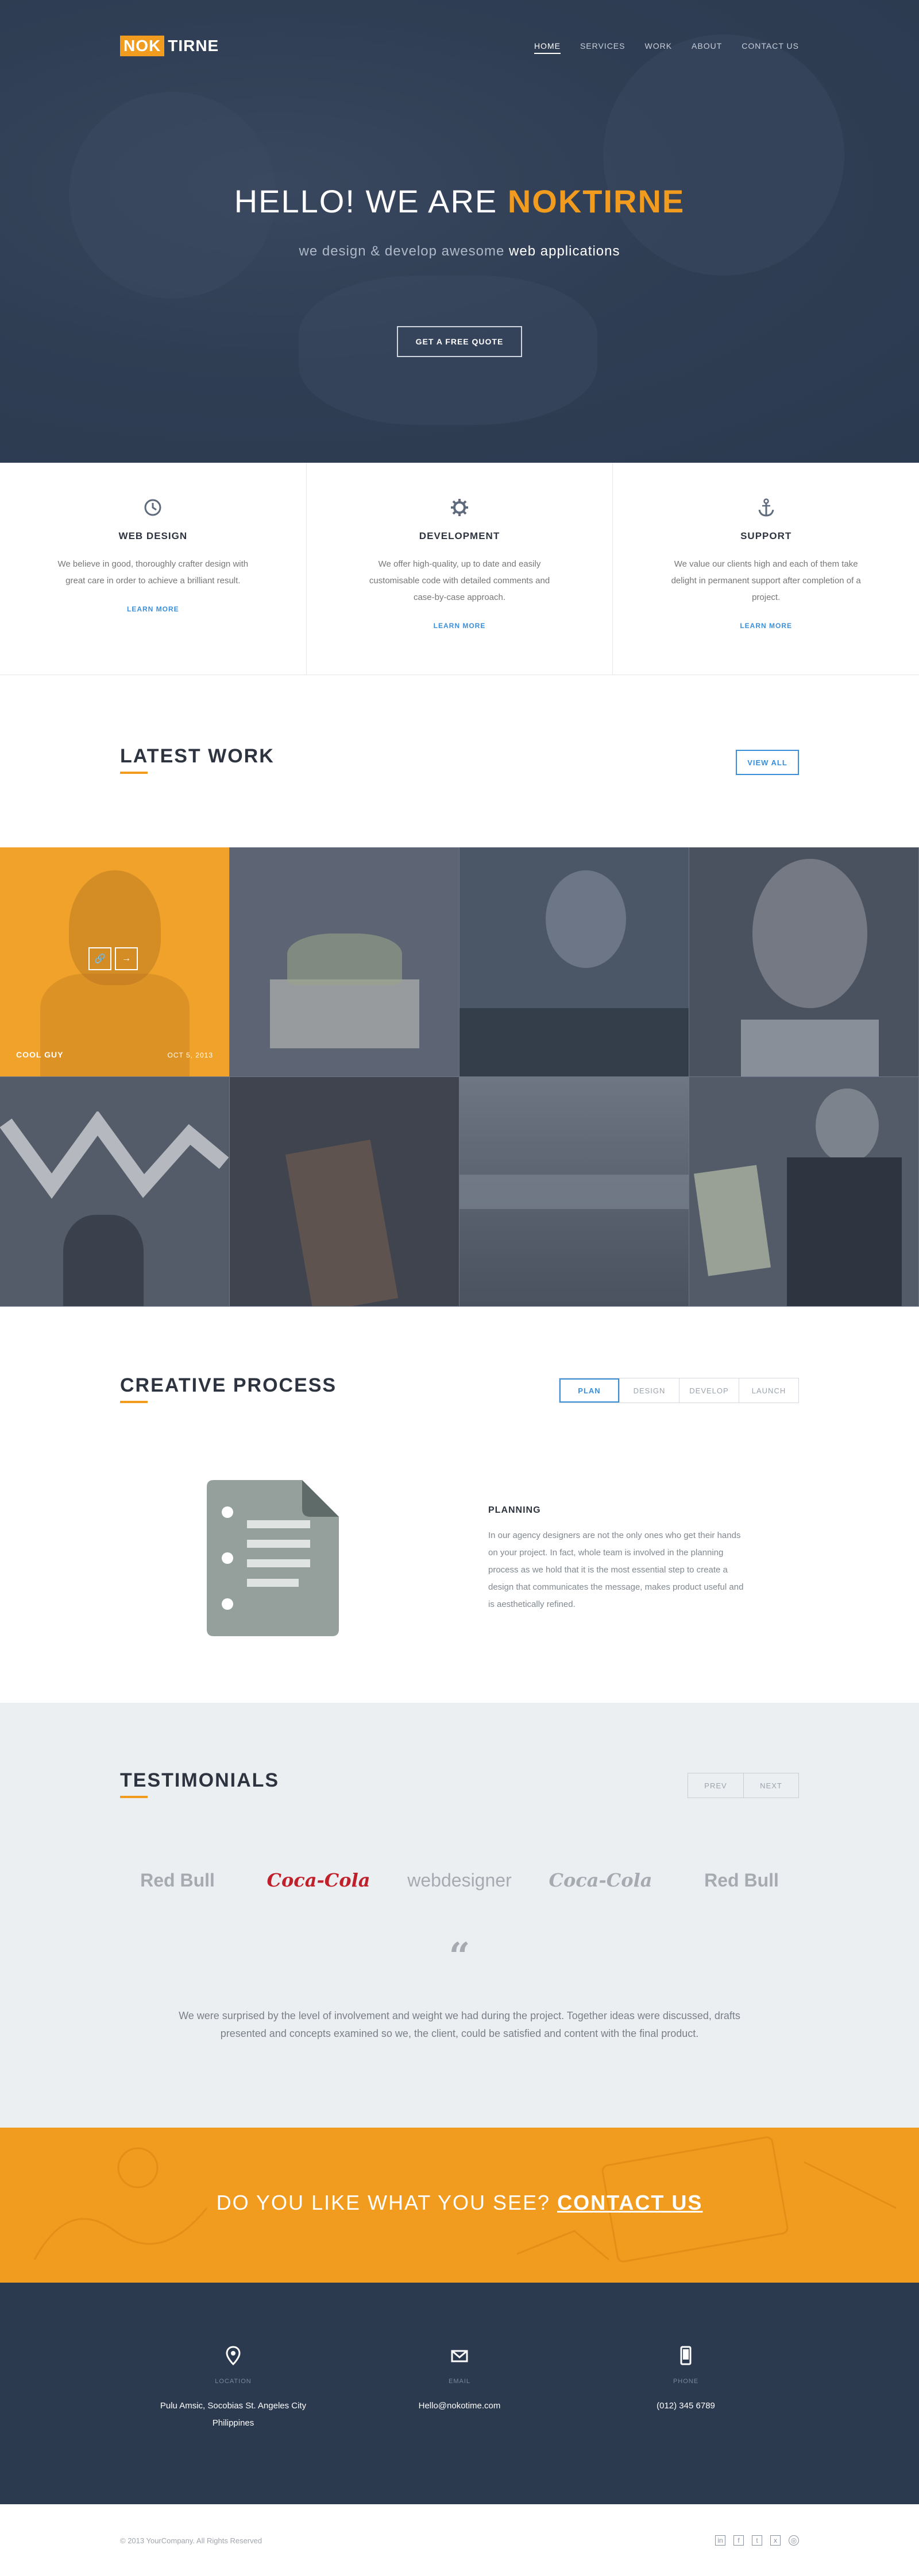 This screenshot has height=2576, width=919. Describe the element at coordinates (459, 2356) in the screenshot. I see `envelope-icon` at that location.